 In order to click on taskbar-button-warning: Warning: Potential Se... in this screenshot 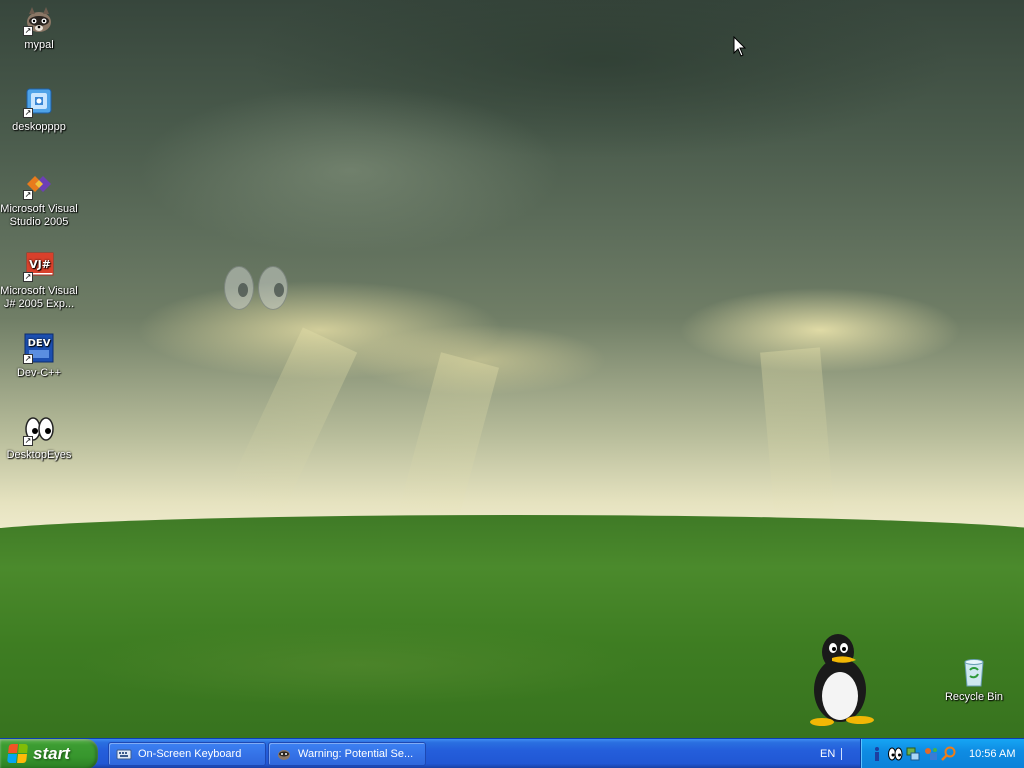, I will do `click(347, 754)`.